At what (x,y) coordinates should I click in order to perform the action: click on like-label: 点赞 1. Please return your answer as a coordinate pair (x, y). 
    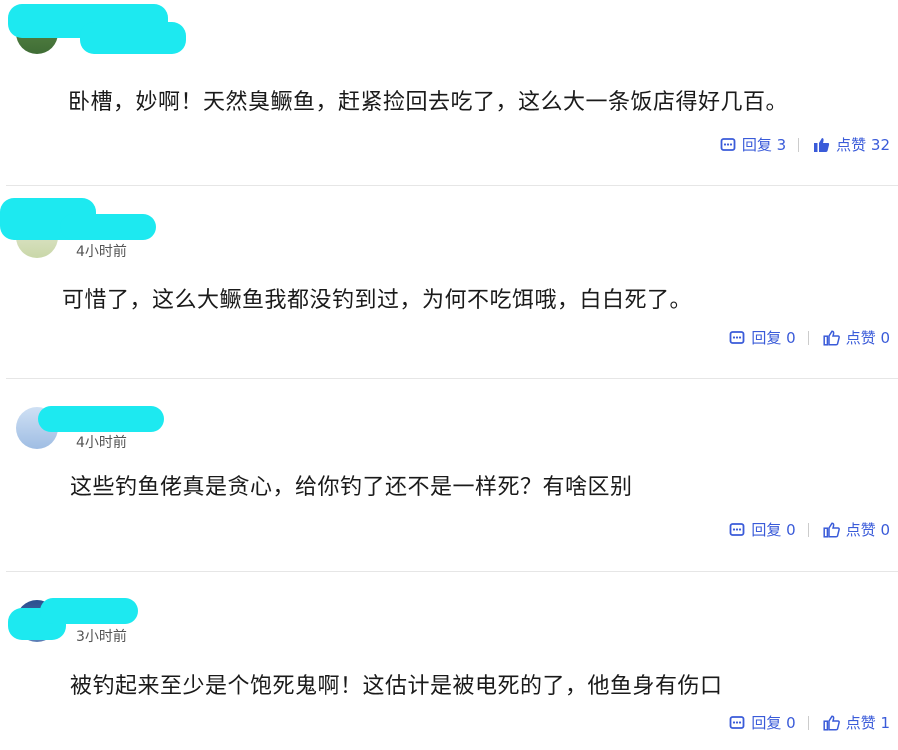
    Looking at the image, I should click on (867, 723).